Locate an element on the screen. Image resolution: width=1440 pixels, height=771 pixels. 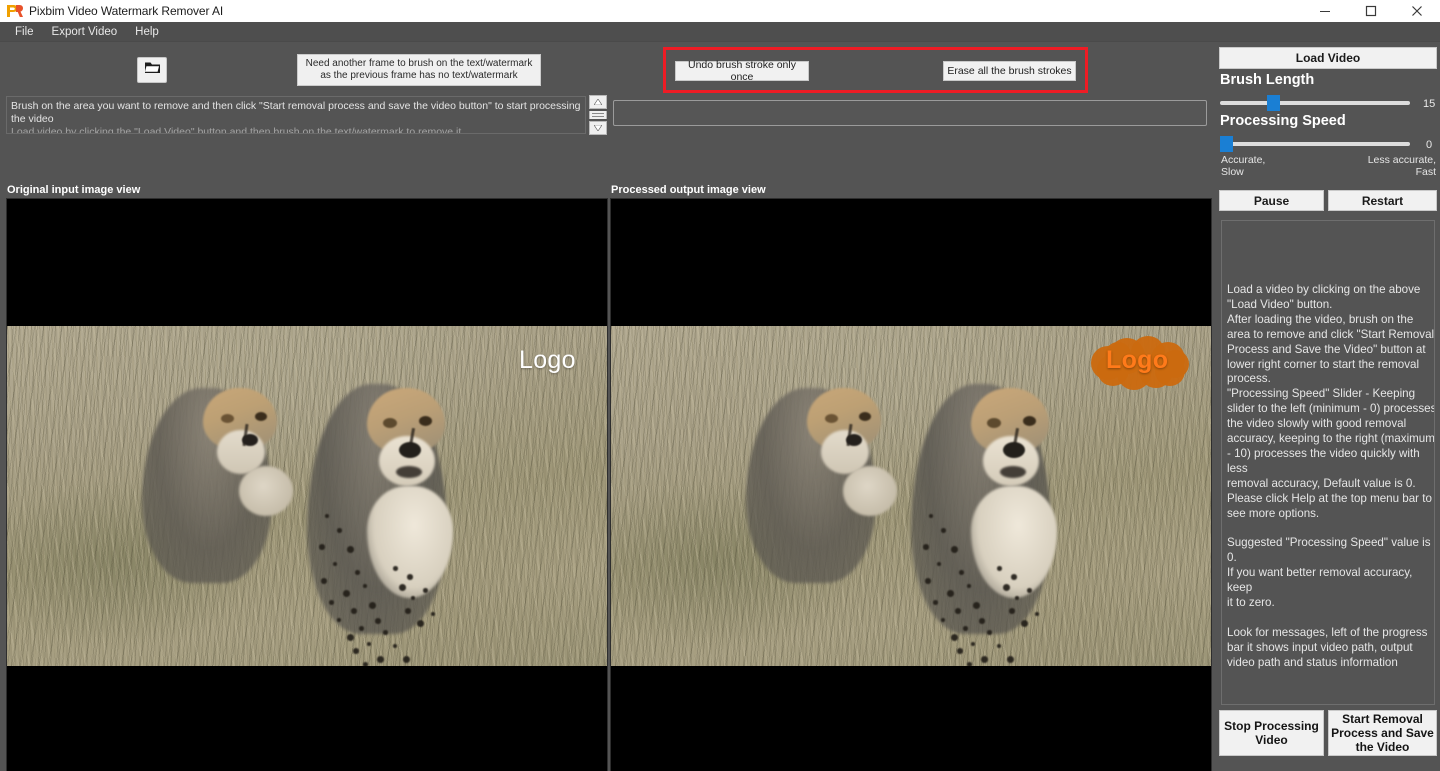
processing-speed-label: Processing Speed is located at coordinates (1283, 121).